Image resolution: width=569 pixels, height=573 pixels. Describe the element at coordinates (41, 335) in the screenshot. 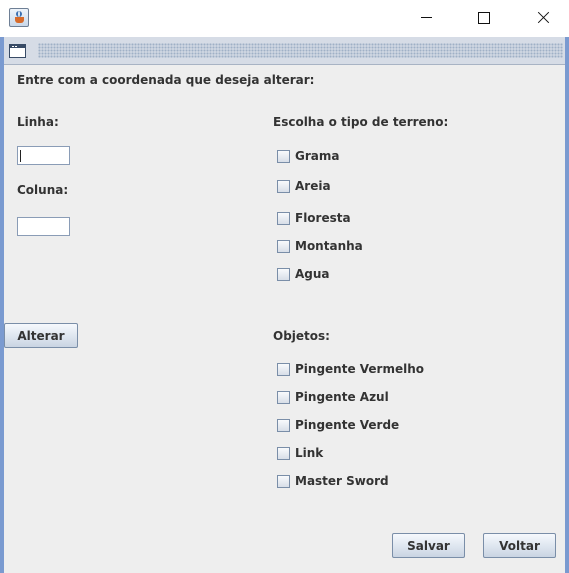

I see `alter-button: Alterar` at that location.